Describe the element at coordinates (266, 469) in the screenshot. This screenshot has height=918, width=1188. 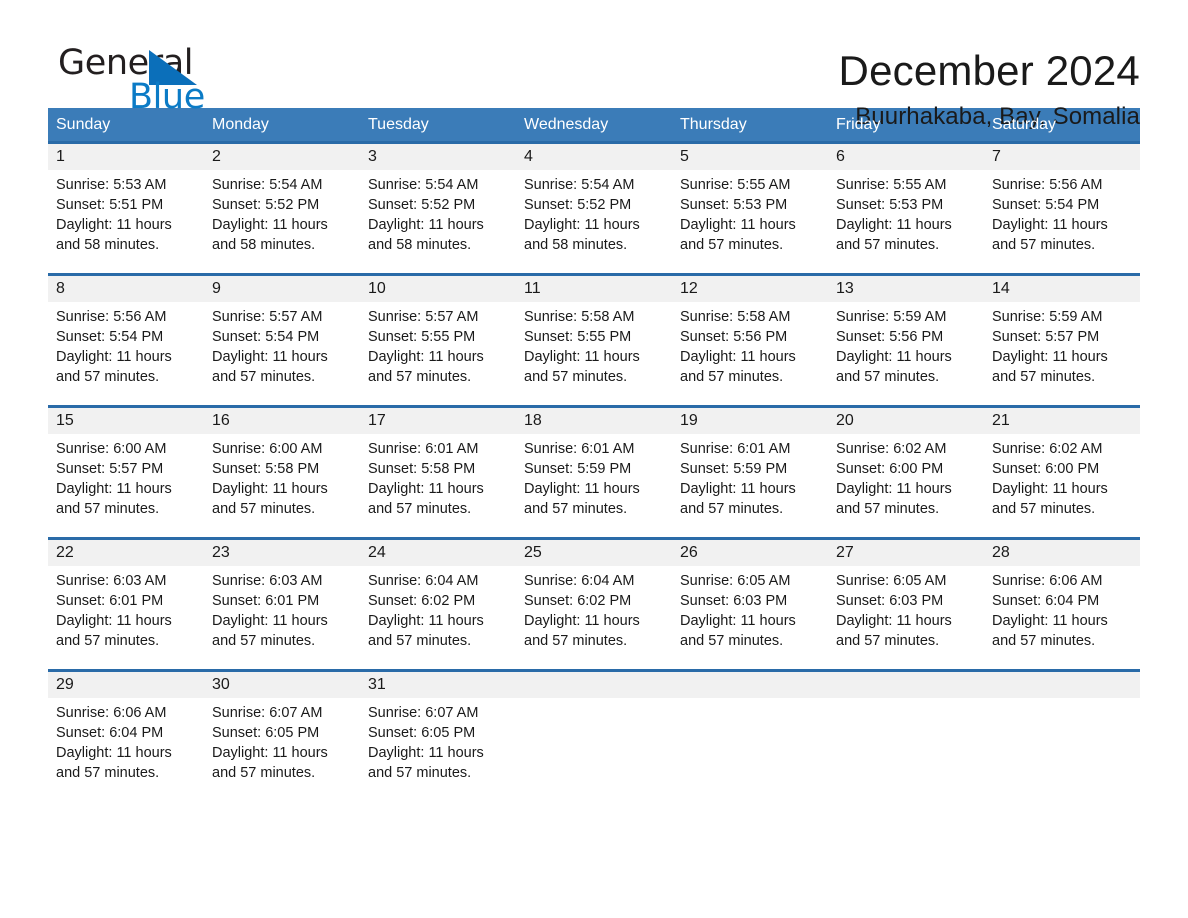
I see `sunset-text: Sunset: 5:58 PM` at that location.